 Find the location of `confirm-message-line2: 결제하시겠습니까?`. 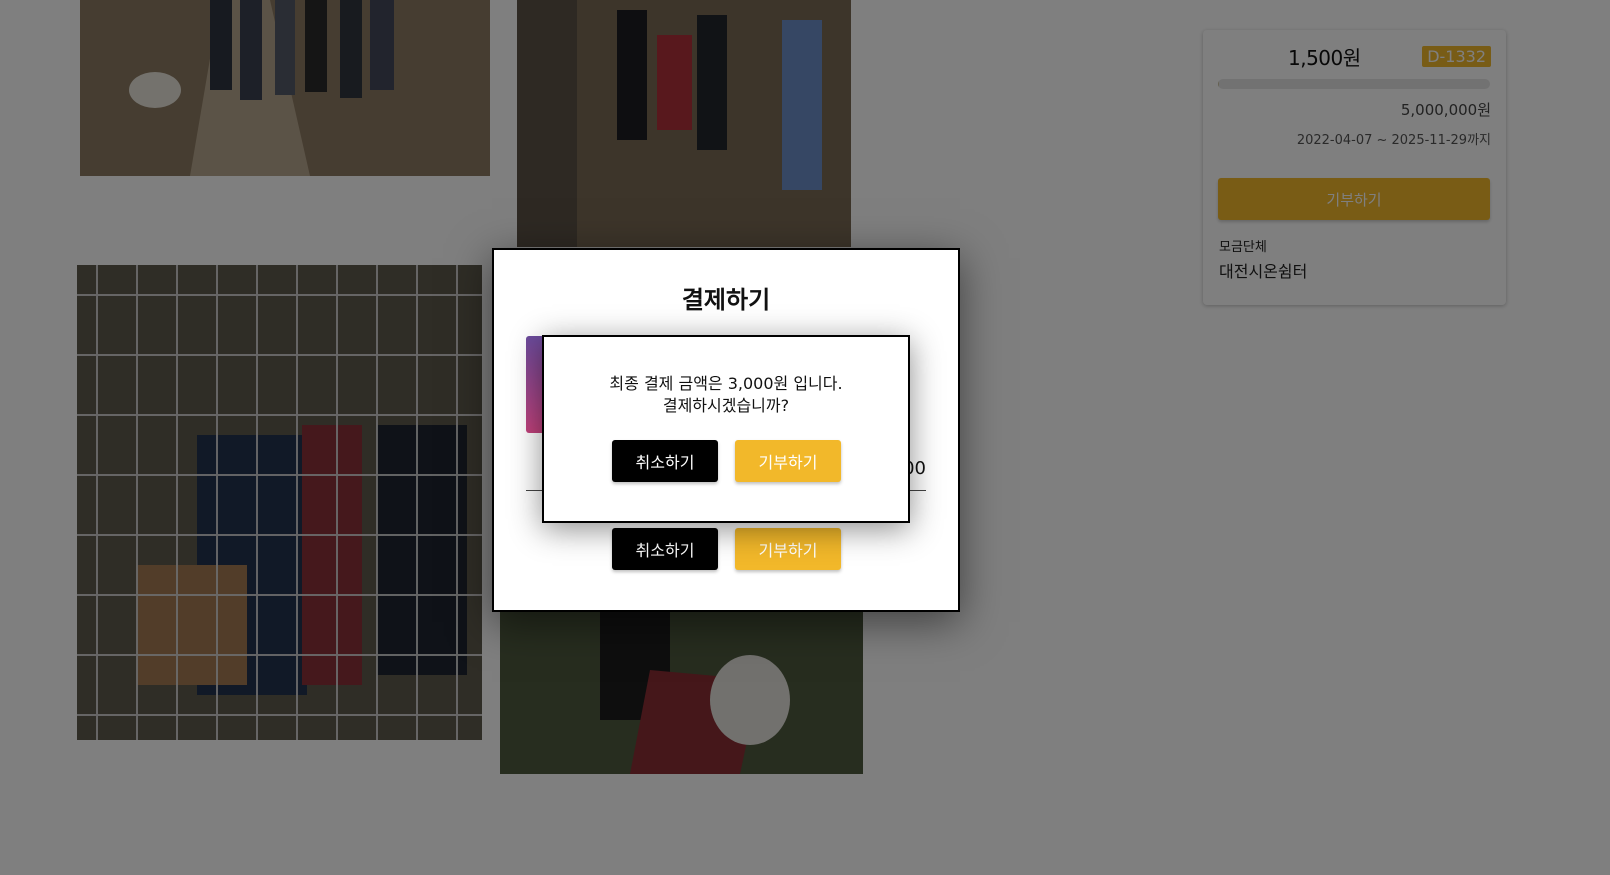

confirm-message-line2: 결제하시겠습니까? is located at coordinates (726, 405).